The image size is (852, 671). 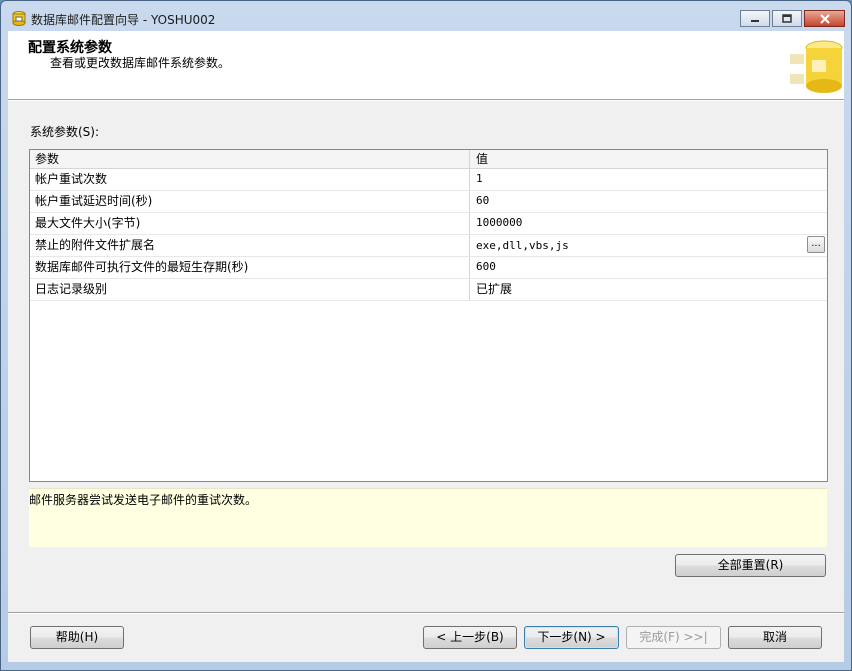 I want to click on close-button, so click(x=824, y=18).